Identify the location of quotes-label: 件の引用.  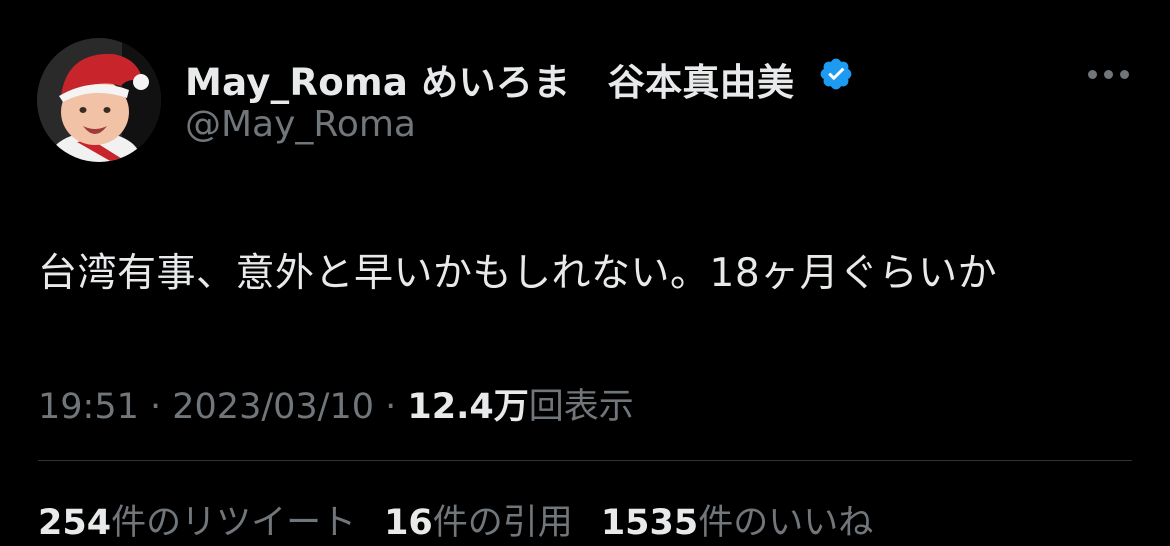
(502, 523).